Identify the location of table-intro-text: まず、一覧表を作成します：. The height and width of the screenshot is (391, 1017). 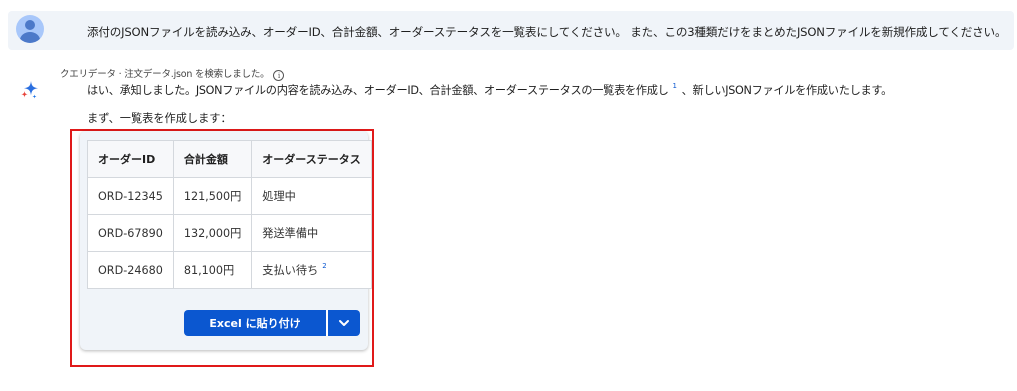
(159, 118).